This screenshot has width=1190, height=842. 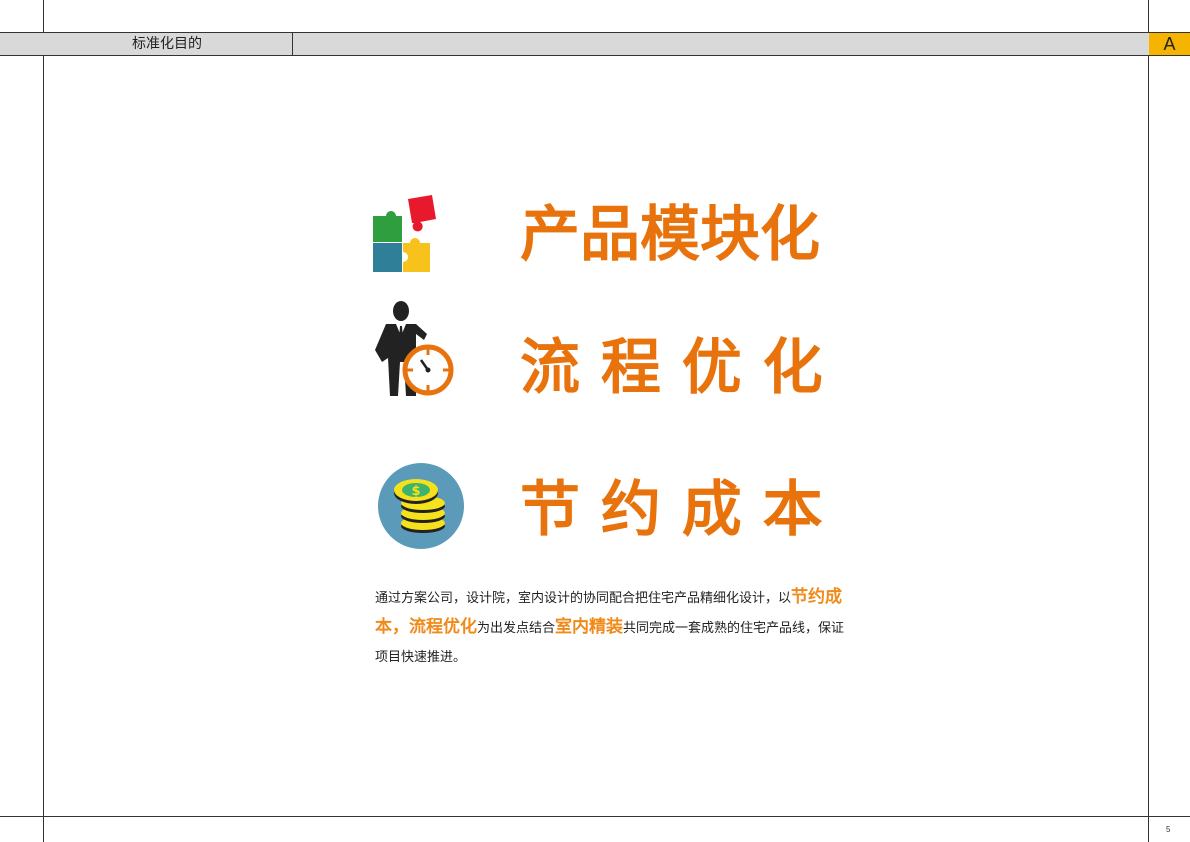 What do you see at coordinates (670, 235) in the screenshot?
I see `feature-title-modular: 产品模块化` at bounding box center [670, 235].